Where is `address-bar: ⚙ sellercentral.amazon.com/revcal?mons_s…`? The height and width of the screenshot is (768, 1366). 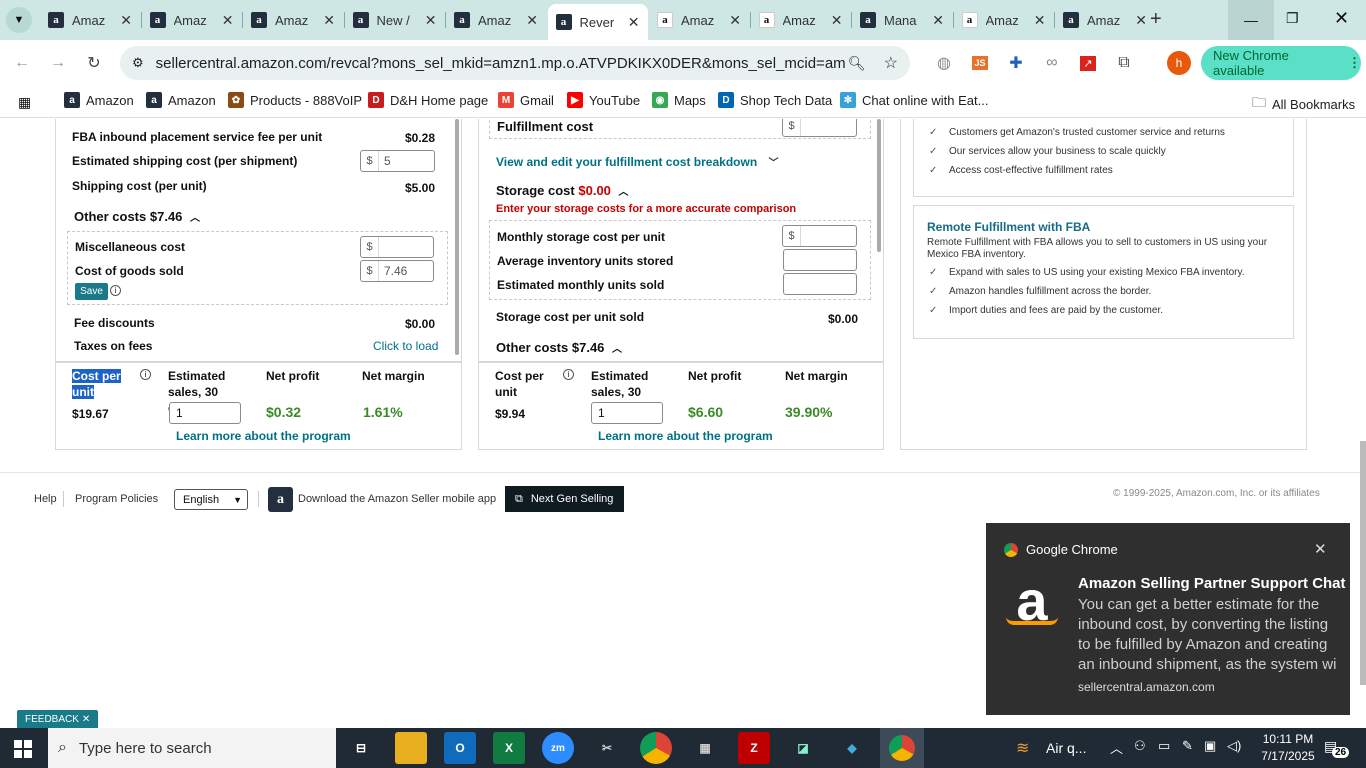 address-bar: ⚙ sellercentral.amazon.com/revcal?mons_s… is located at coordinates (515, 63).